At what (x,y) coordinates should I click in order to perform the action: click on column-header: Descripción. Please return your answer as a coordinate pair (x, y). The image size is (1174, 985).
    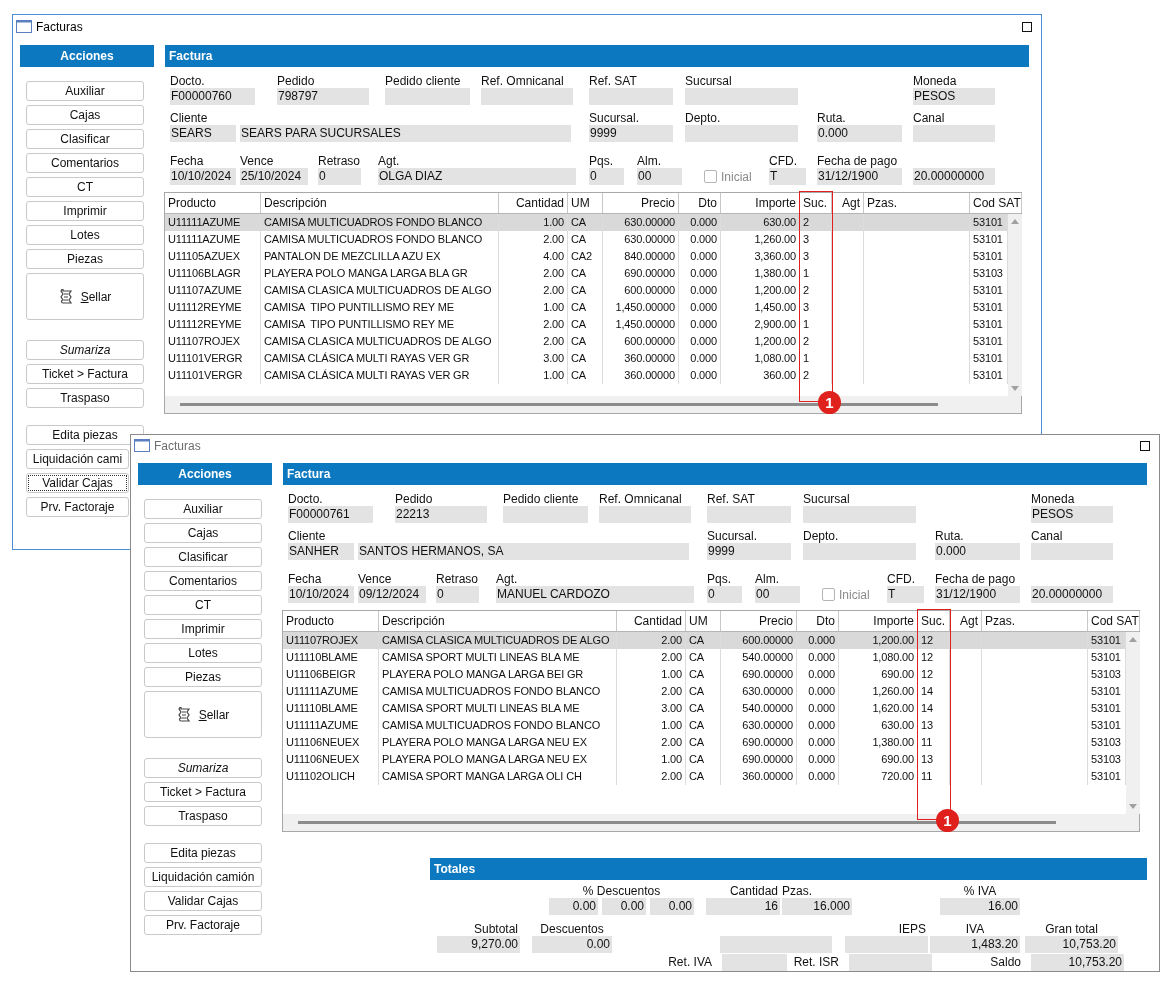
    Looking at the image, I should click on (498, 621).